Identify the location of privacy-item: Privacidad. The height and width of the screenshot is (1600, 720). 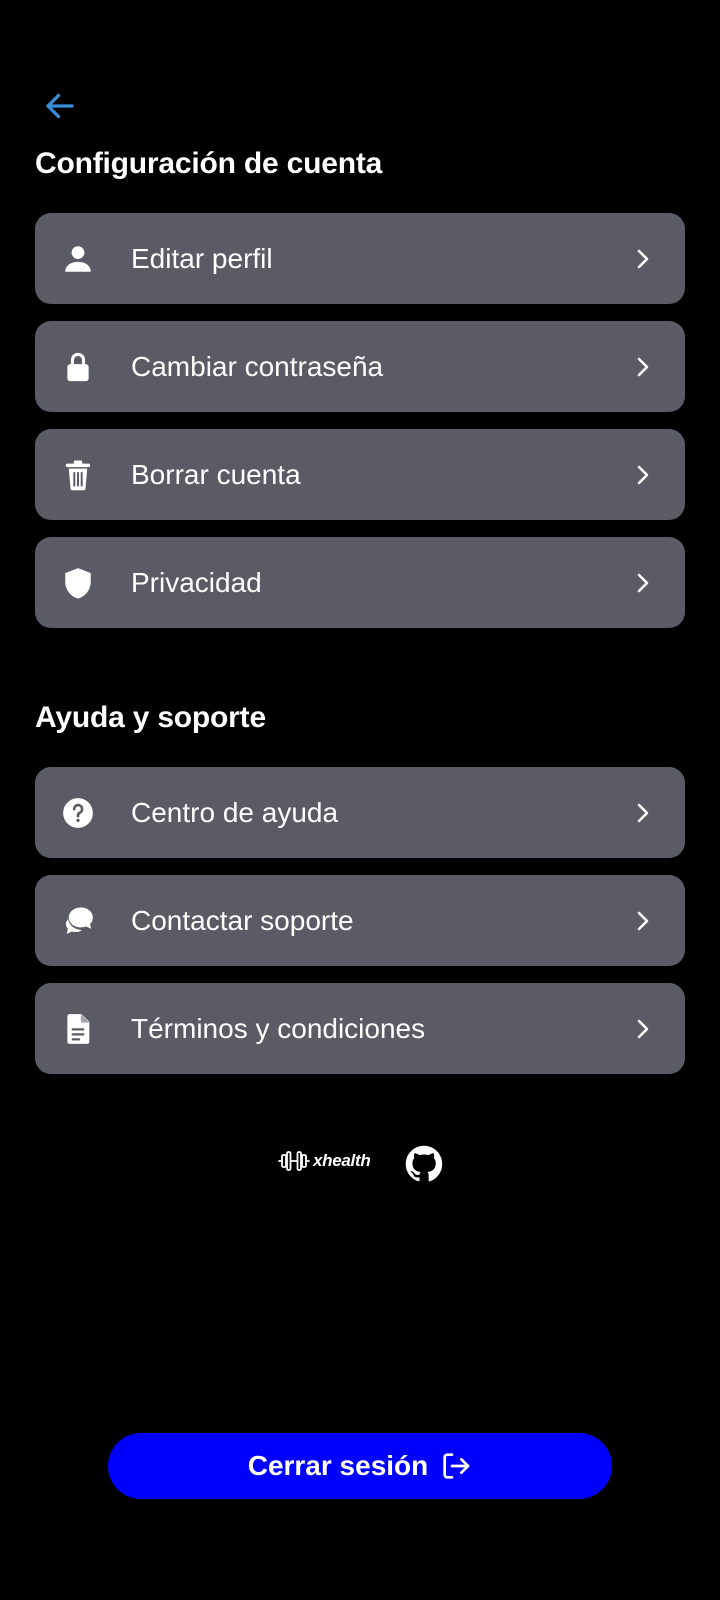
(360, 582).